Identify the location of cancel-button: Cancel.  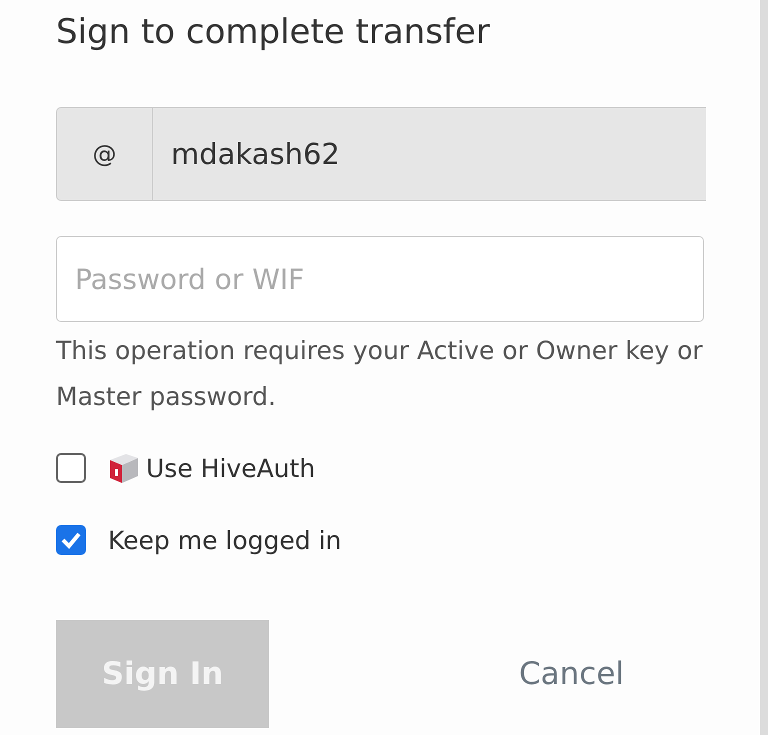
(571, 674).